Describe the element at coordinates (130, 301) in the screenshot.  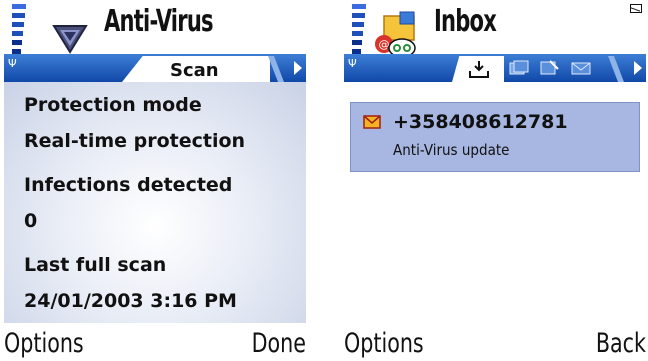
I see `last-full-scan-value: 24/01/2003 3:16 PM` at that location.